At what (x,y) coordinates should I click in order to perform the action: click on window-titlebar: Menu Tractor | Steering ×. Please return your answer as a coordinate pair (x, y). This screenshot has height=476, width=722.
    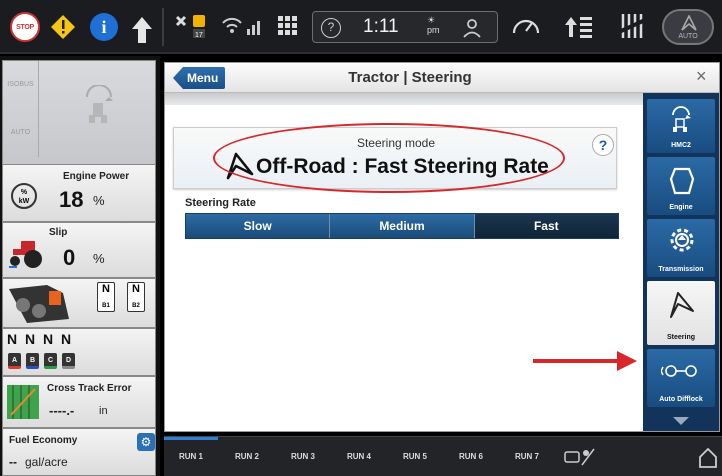
    Looking at the image, I should click on (442, 78).